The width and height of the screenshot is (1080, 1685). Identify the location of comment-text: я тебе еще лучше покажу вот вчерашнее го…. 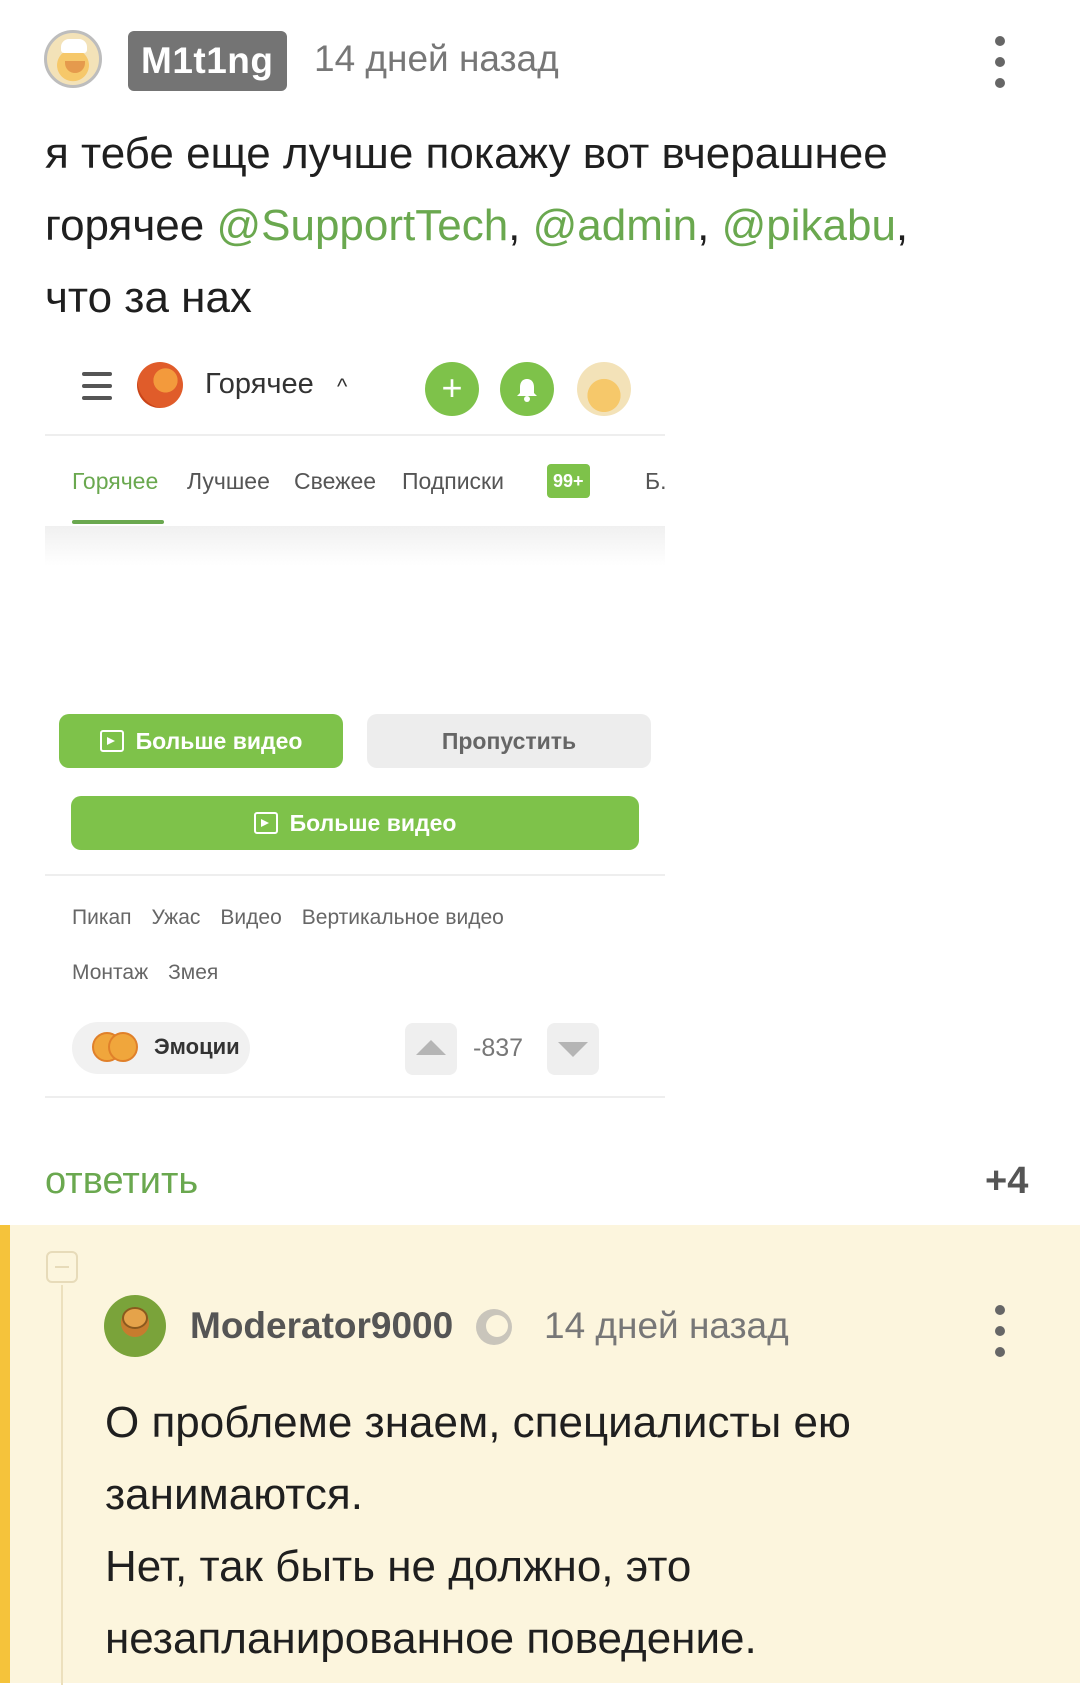
(545, 226).